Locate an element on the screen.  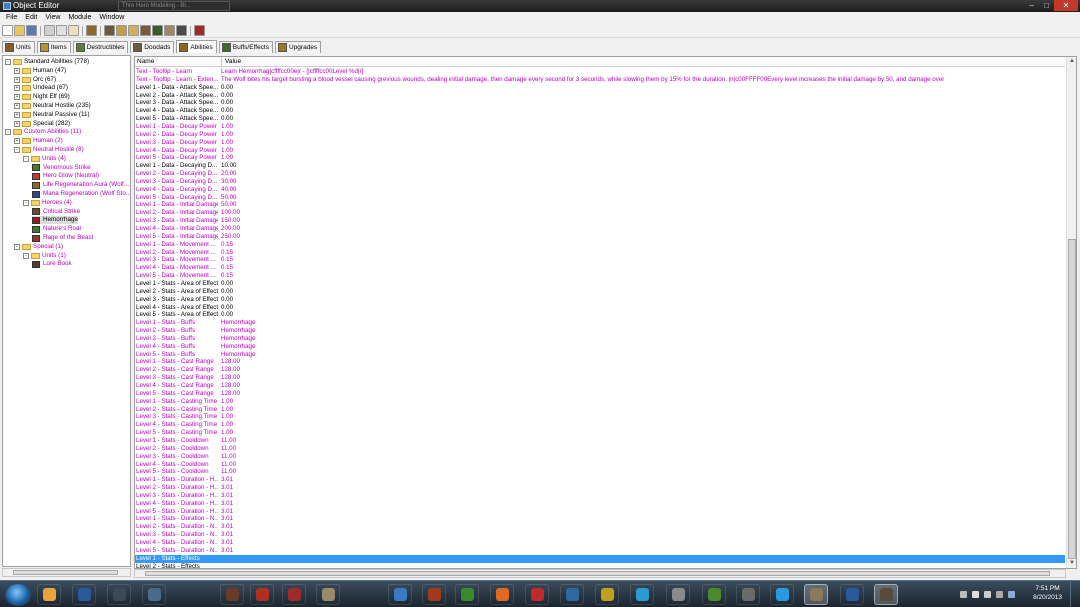
play-icon is located at coordinates (642, 594).